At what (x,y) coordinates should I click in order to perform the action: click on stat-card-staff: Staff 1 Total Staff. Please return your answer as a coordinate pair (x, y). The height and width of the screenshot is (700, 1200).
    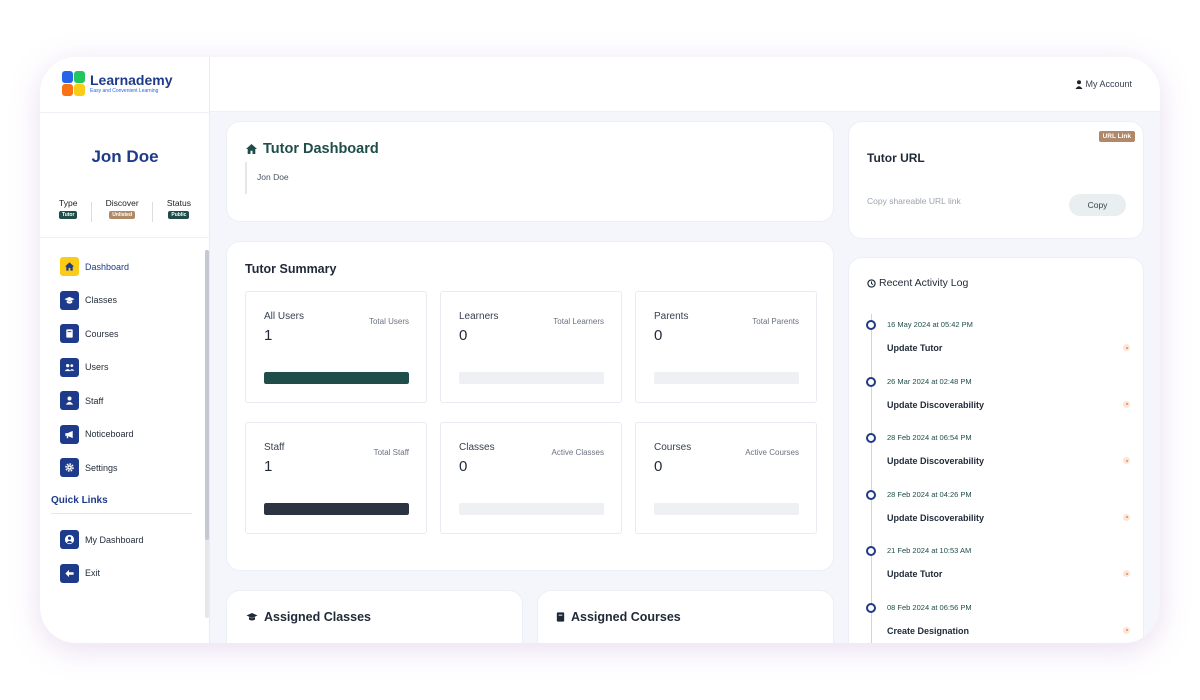
    Looking at the image, I should click on (336, 478).